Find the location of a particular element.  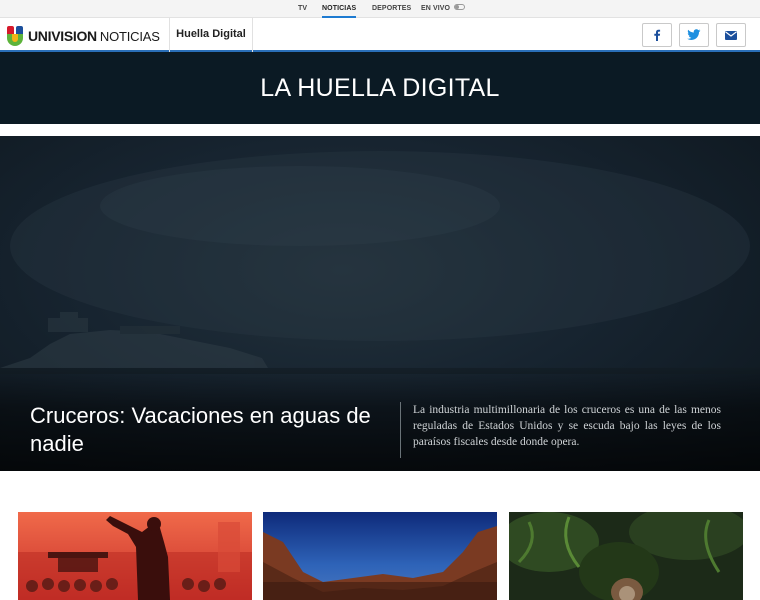

nav-item-deportes: DEPORTES is located at coordinates (391, 9).